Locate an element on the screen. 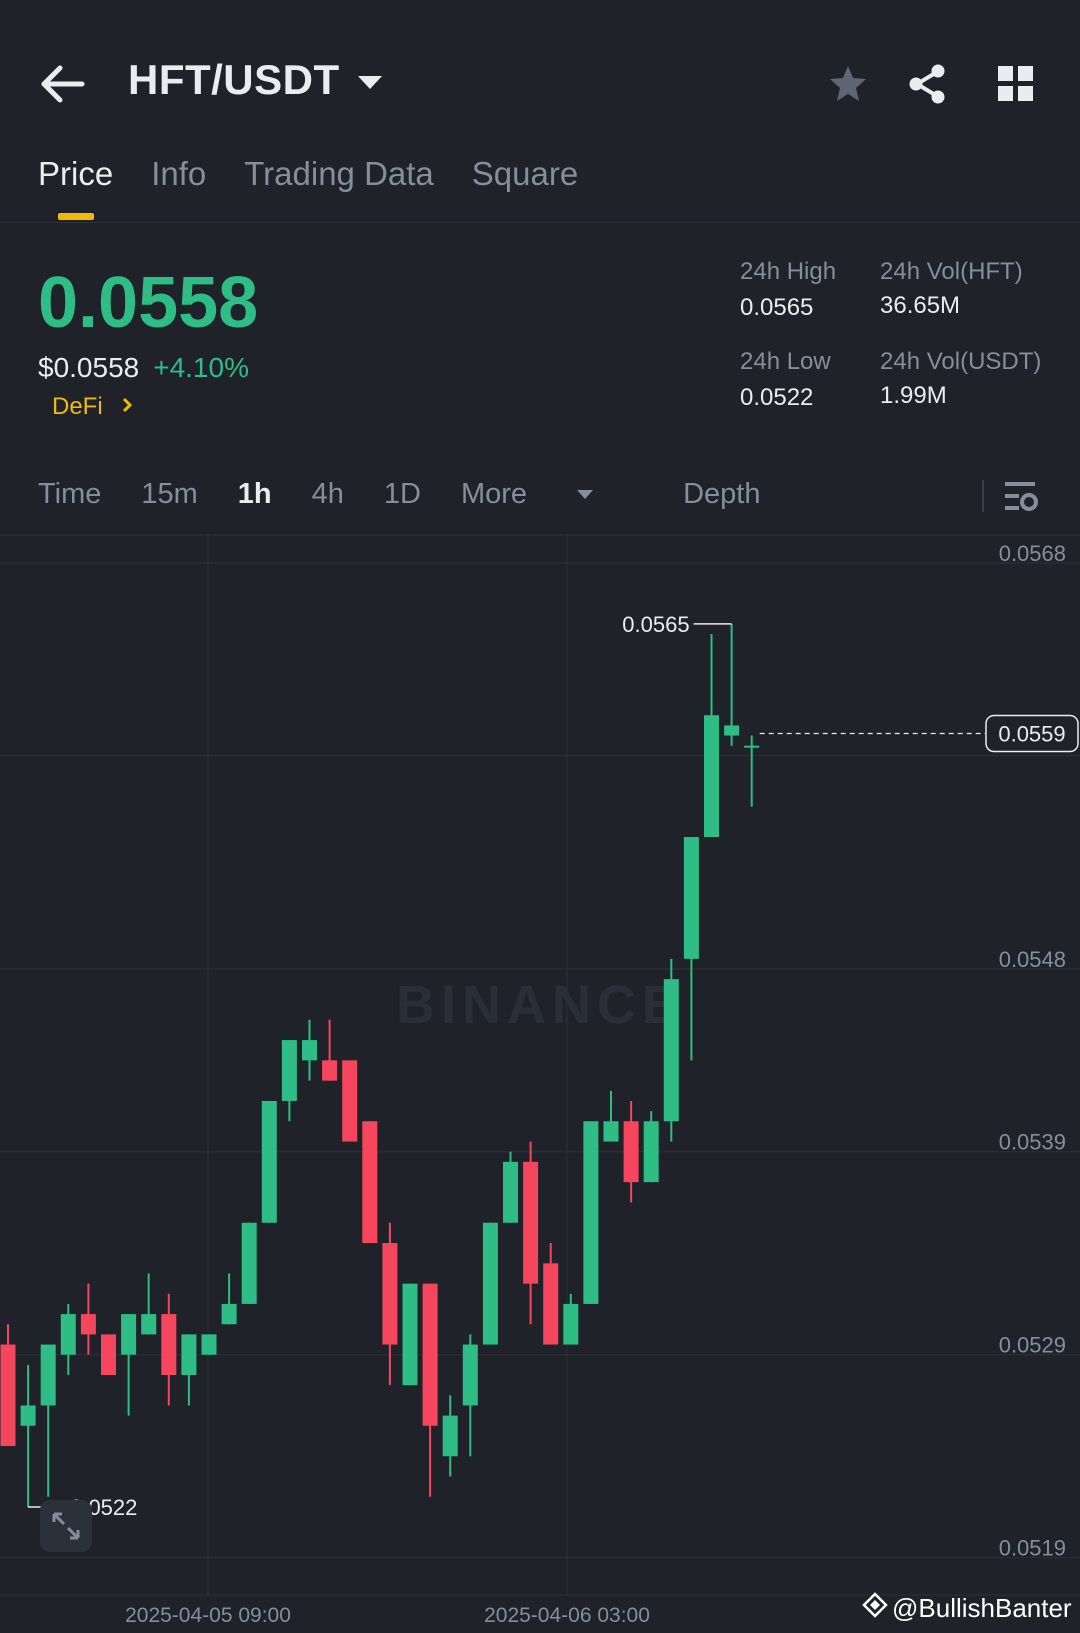  interval-4h: 4h is located at coordinates (328, 494).